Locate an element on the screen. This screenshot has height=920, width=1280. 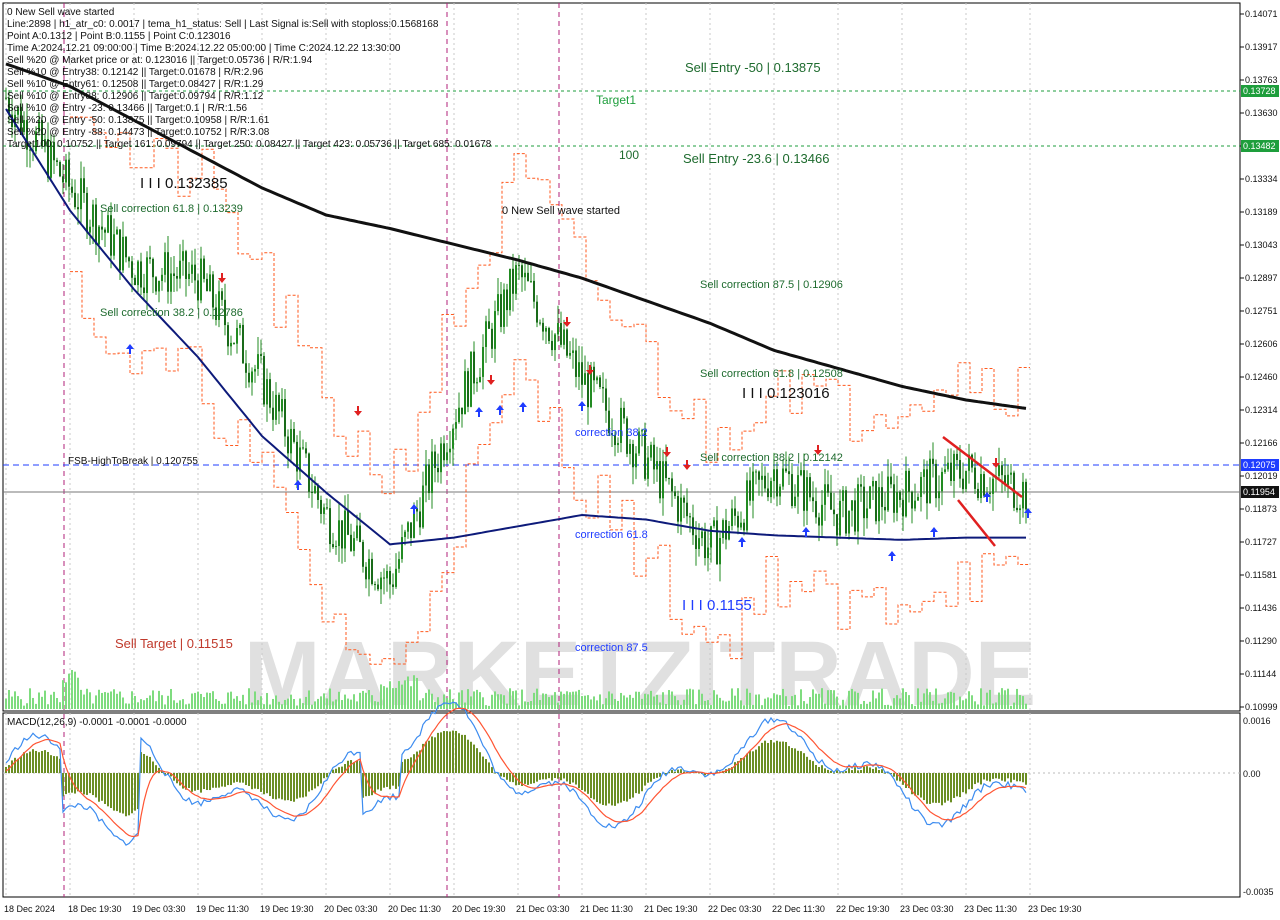
sell-target-label: Sell Target | 0.11515 is located at coordinates (174, 643).